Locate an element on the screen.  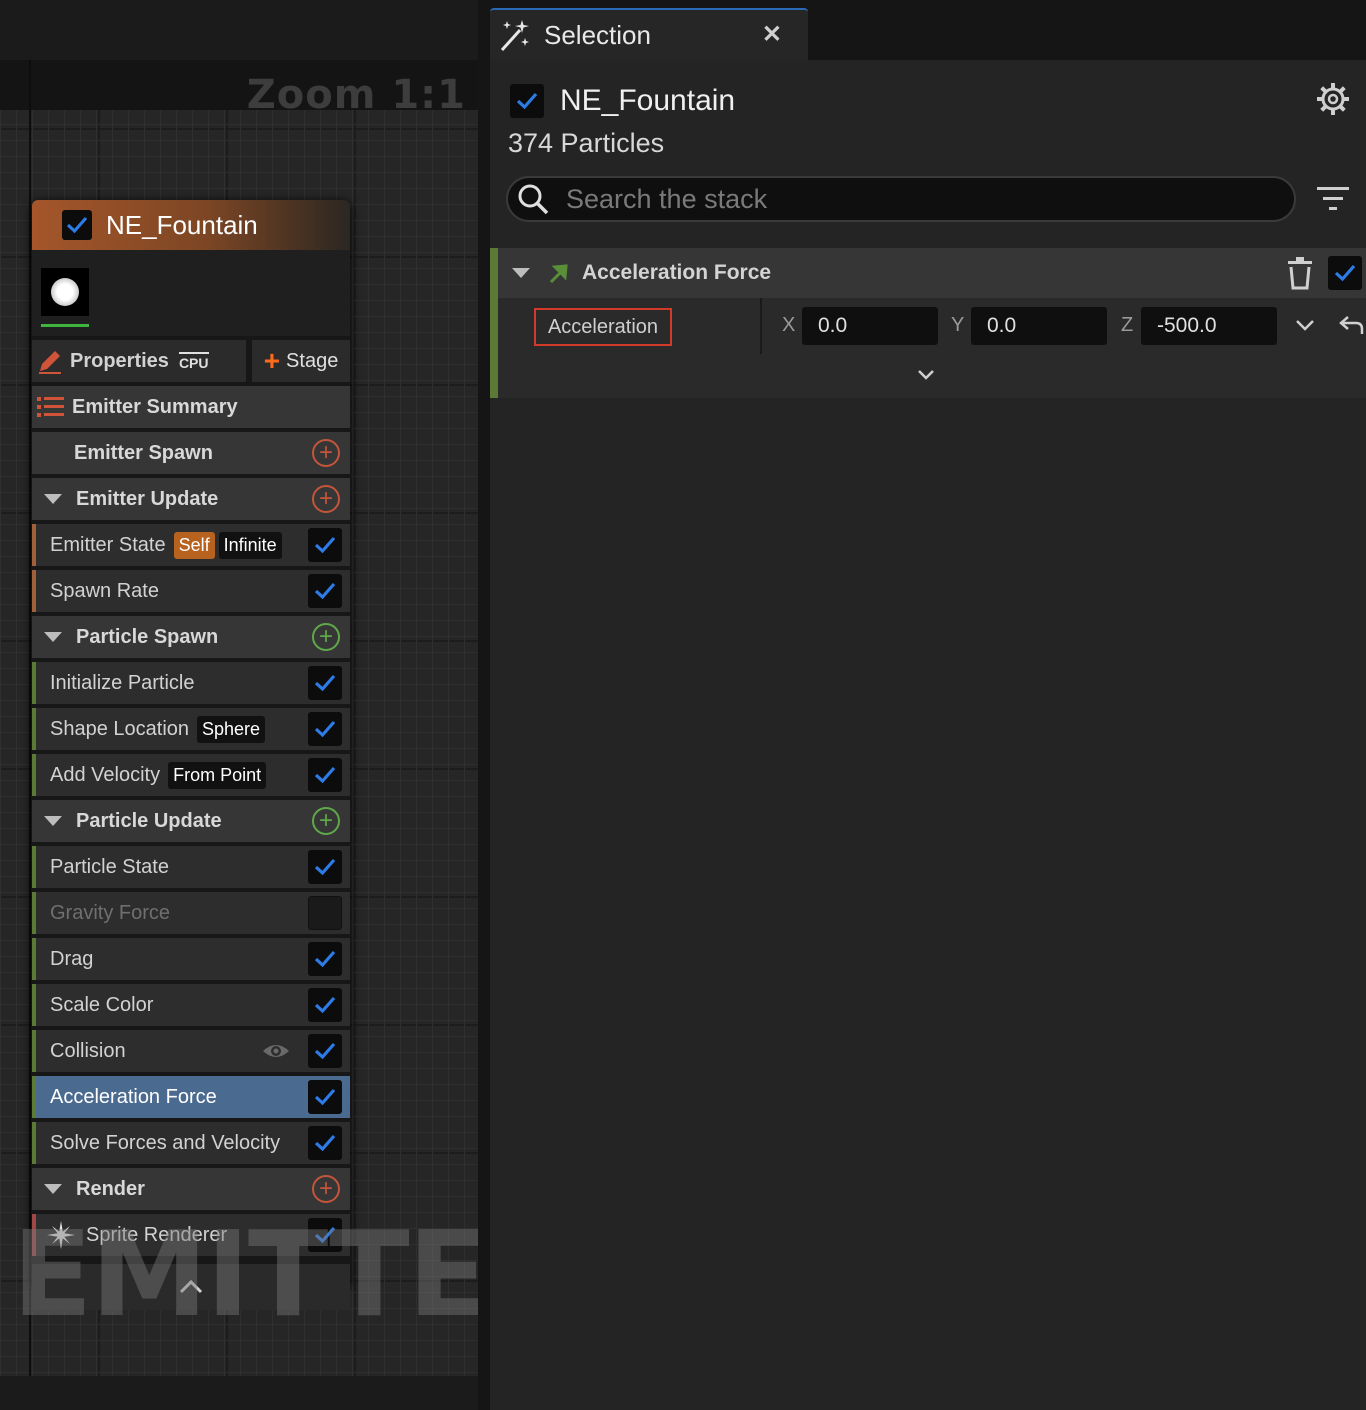
group-label: Emitter Spawn is located at coordinates (143, 452).